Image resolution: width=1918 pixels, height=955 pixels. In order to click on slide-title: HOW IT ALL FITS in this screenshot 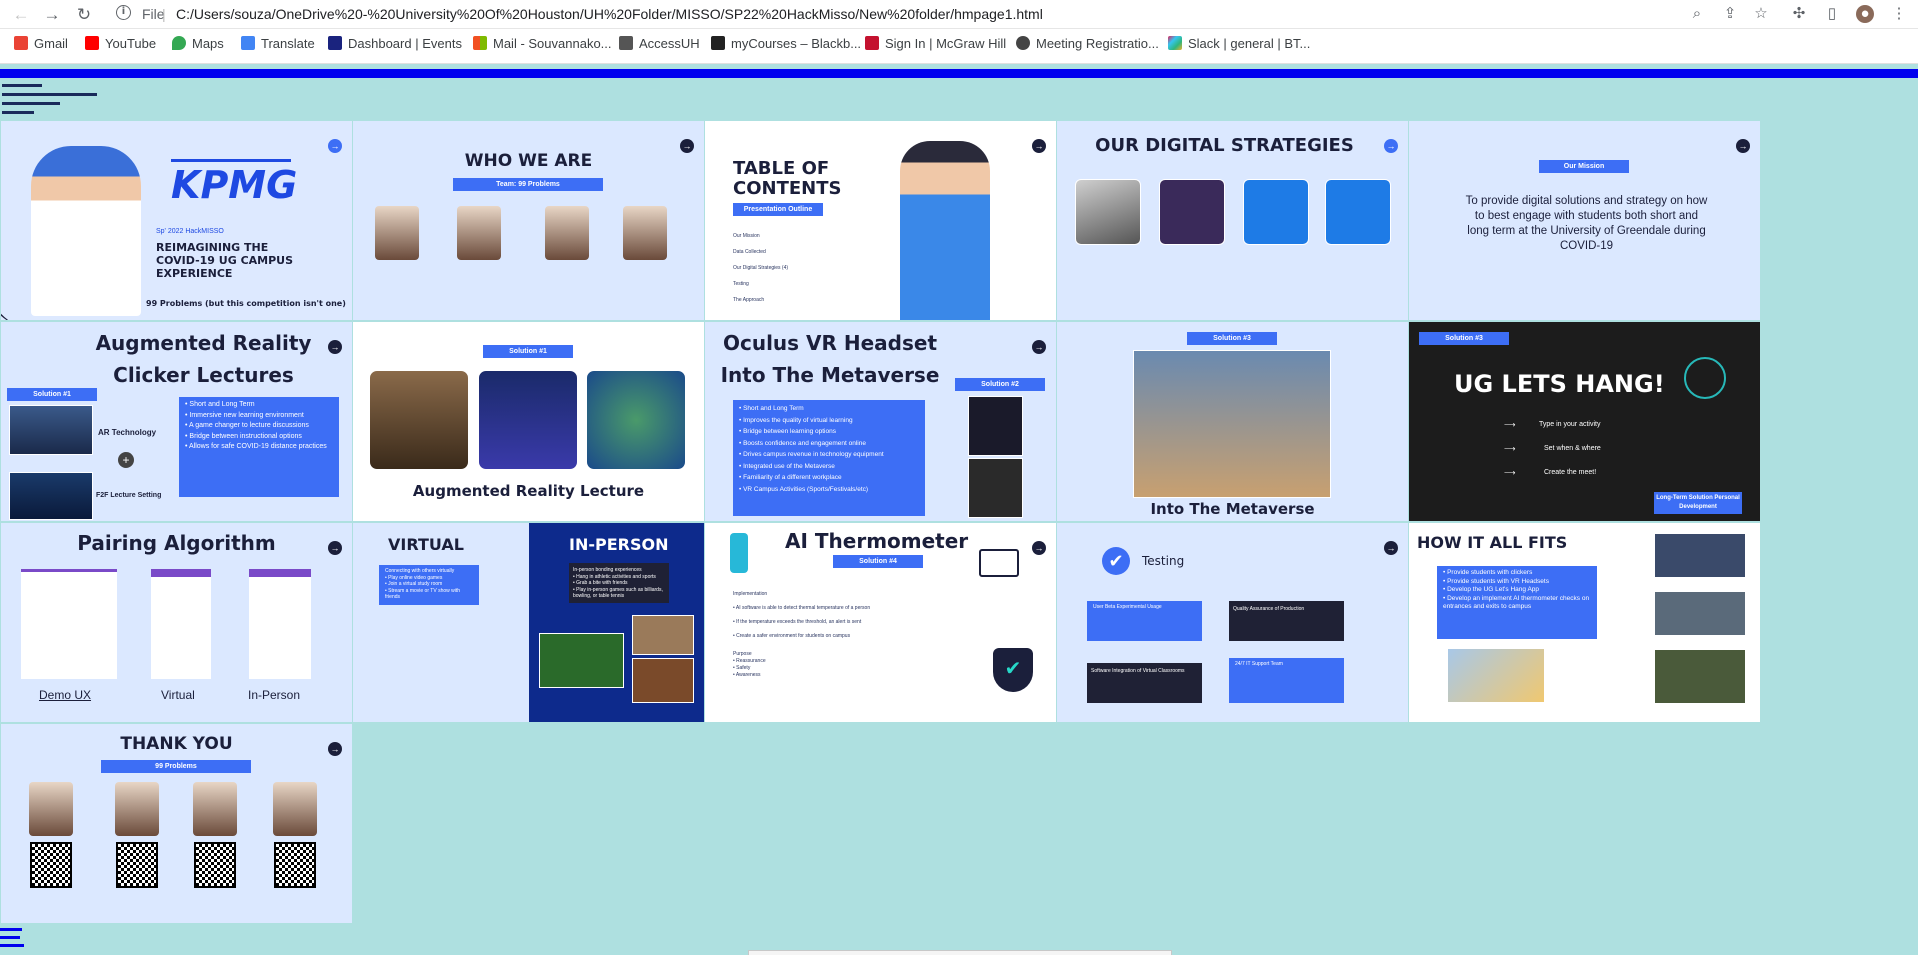, I will do `click(1492, 542)`.